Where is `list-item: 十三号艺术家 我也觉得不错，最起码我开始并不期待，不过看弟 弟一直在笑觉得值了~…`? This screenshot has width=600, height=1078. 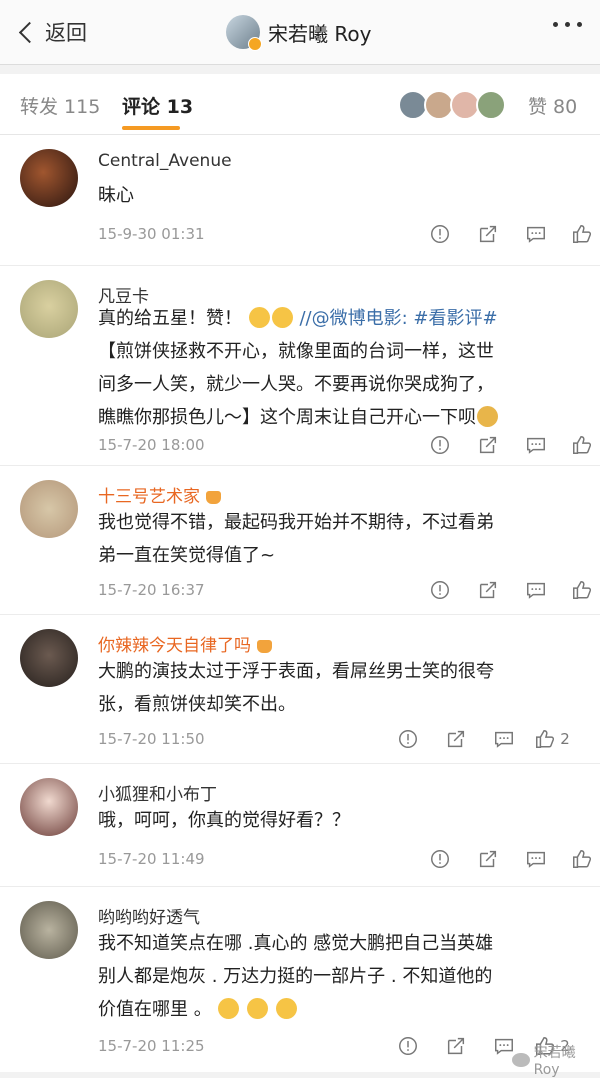 list-item: 十三号艺术家 我也觉得不错，最起码我开始并不期待，不过看弟 弟一直在笑觉得值了~… is located at coordinates (300, 540).